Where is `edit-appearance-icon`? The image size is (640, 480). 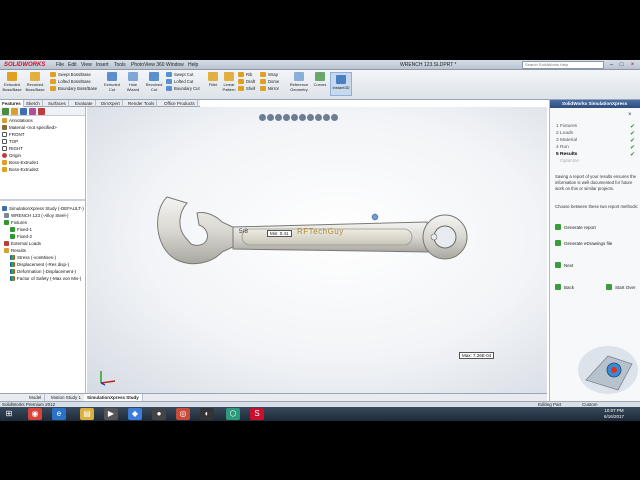 edit-appearance-icon is located at coordinates (318, 117).